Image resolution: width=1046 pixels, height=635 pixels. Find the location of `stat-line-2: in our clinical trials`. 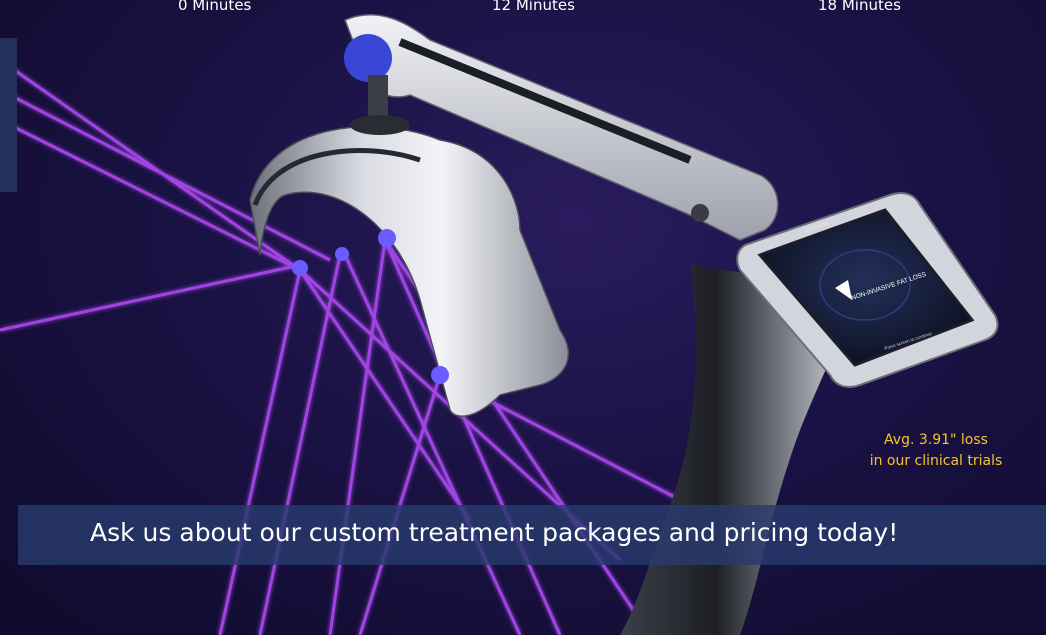

stat-line-2: in our clinical trials is located at coordinates (936, 461).